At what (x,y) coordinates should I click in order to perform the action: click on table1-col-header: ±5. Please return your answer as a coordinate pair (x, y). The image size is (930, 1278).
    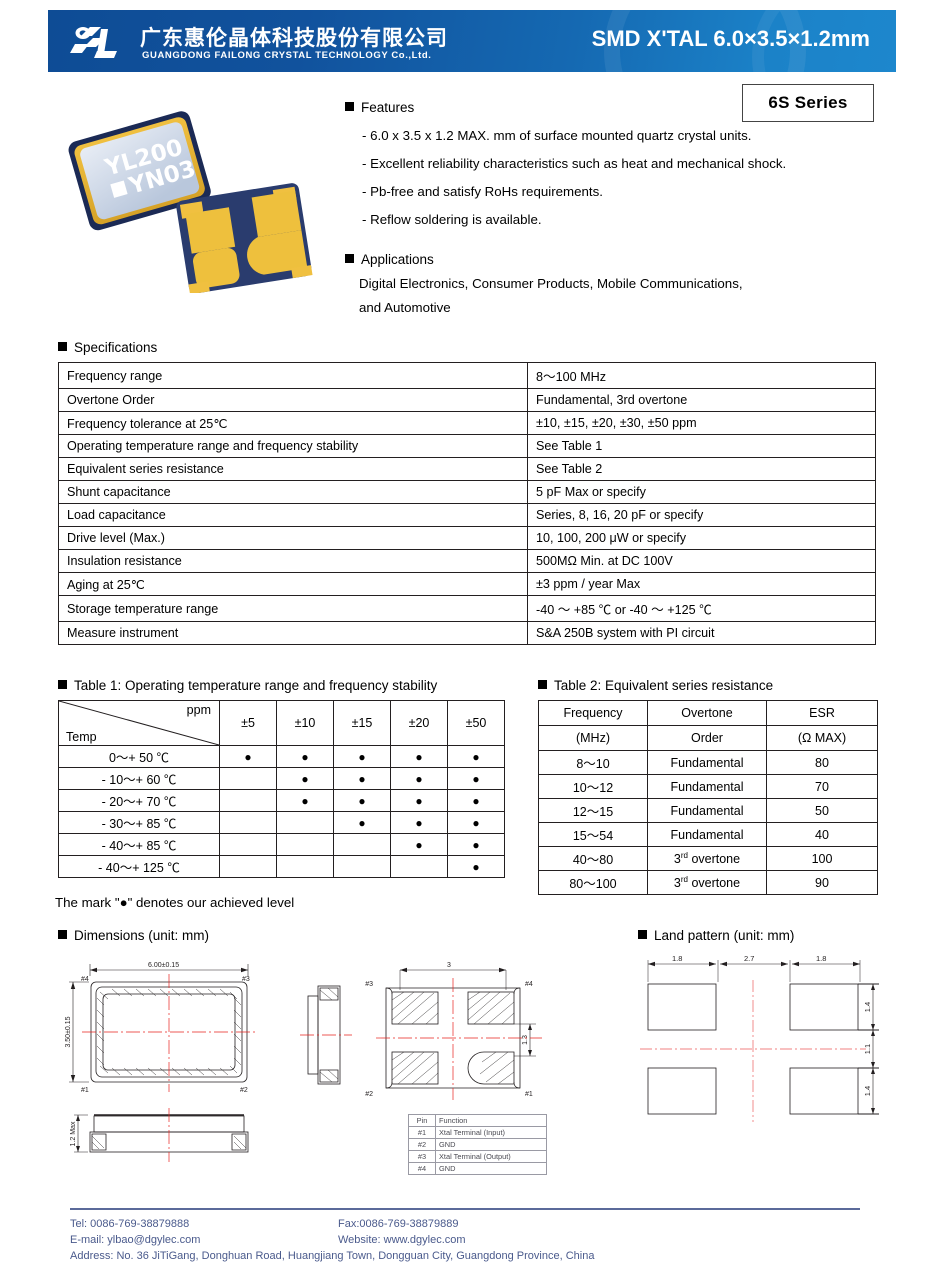
    Looking at the image, I should click on (248, 723).